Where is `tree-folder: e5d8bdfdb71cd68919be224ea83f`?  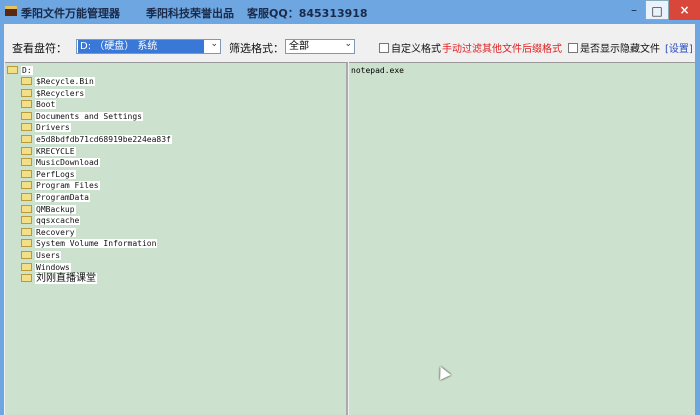 tree-folder: e5d8bdfdb71cd68919be224ea83f is located at coordinates (96, 139).